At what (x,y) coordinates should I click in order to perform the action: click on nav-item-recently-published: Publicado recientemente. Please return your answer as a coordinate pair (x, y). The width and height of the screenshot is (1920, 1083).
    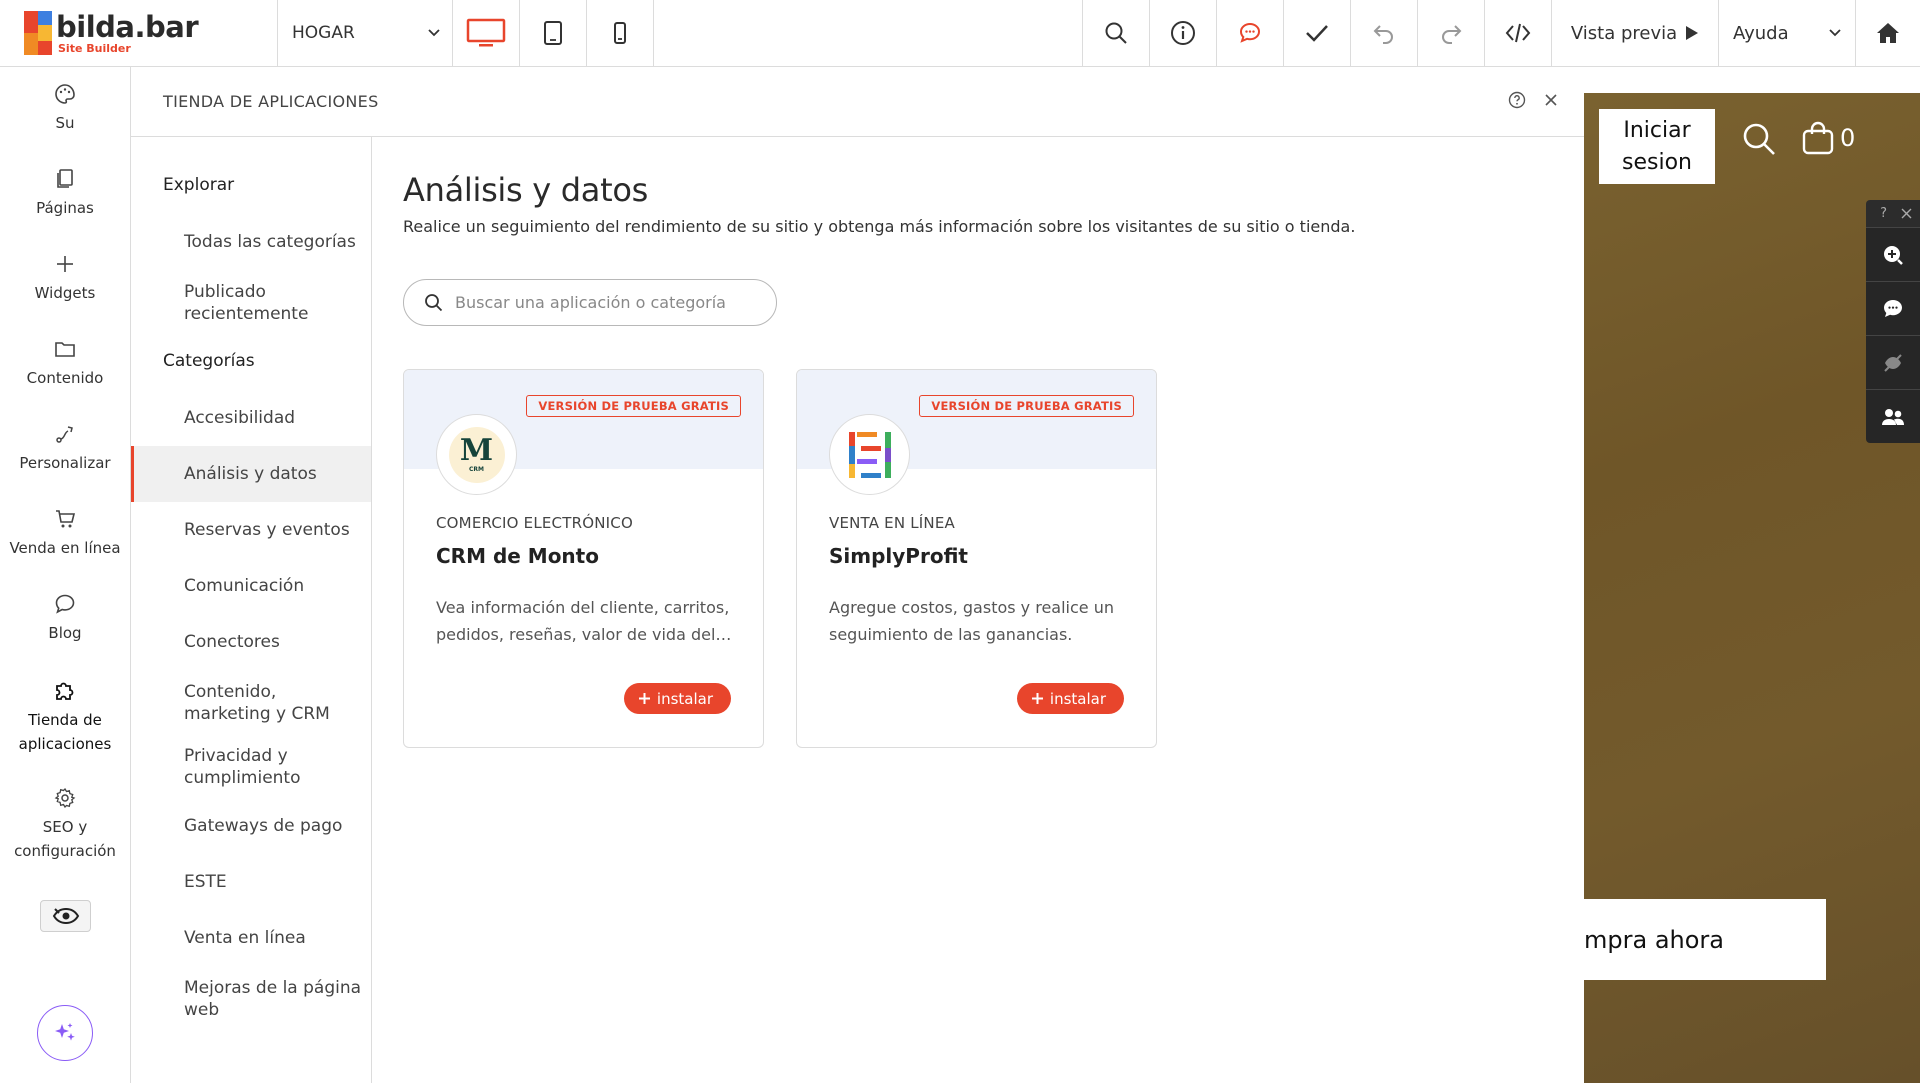
    Looking at the image, I should click on (251, 303).